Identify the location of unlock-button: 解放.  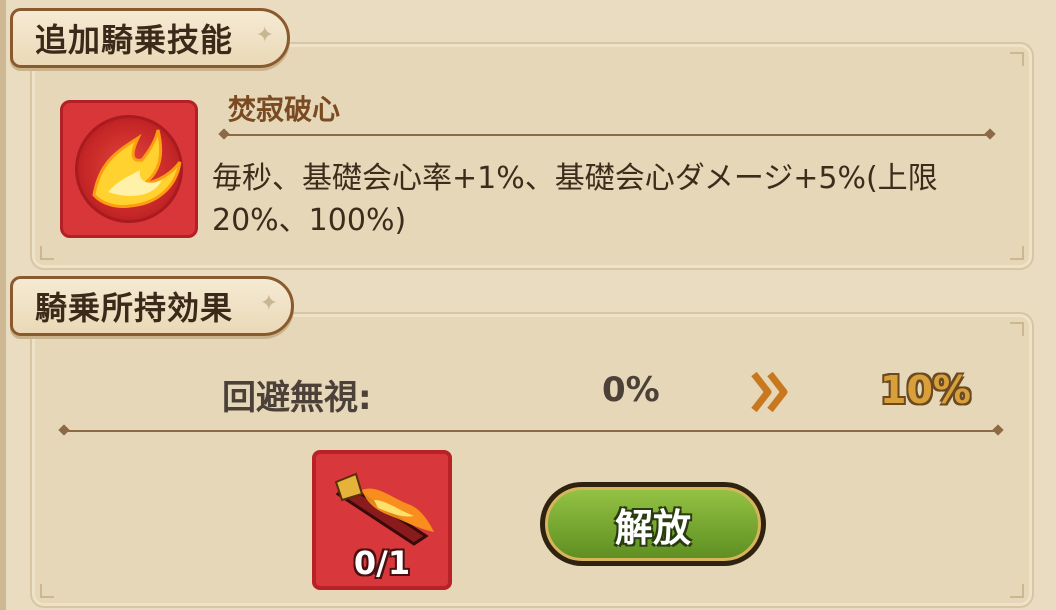
(653, 524).